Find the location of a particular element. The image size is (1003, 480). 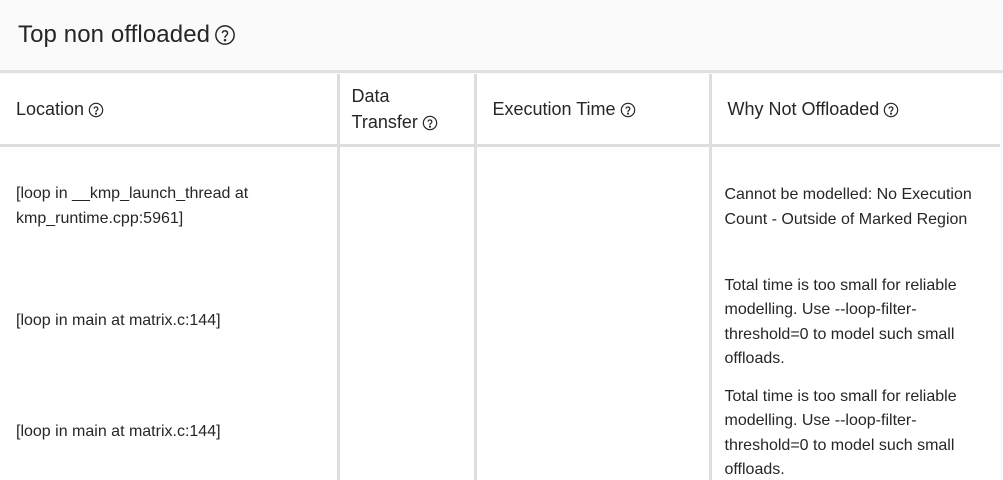

column-header-execution-time: Execution Time is located at coordinates (593, 110).